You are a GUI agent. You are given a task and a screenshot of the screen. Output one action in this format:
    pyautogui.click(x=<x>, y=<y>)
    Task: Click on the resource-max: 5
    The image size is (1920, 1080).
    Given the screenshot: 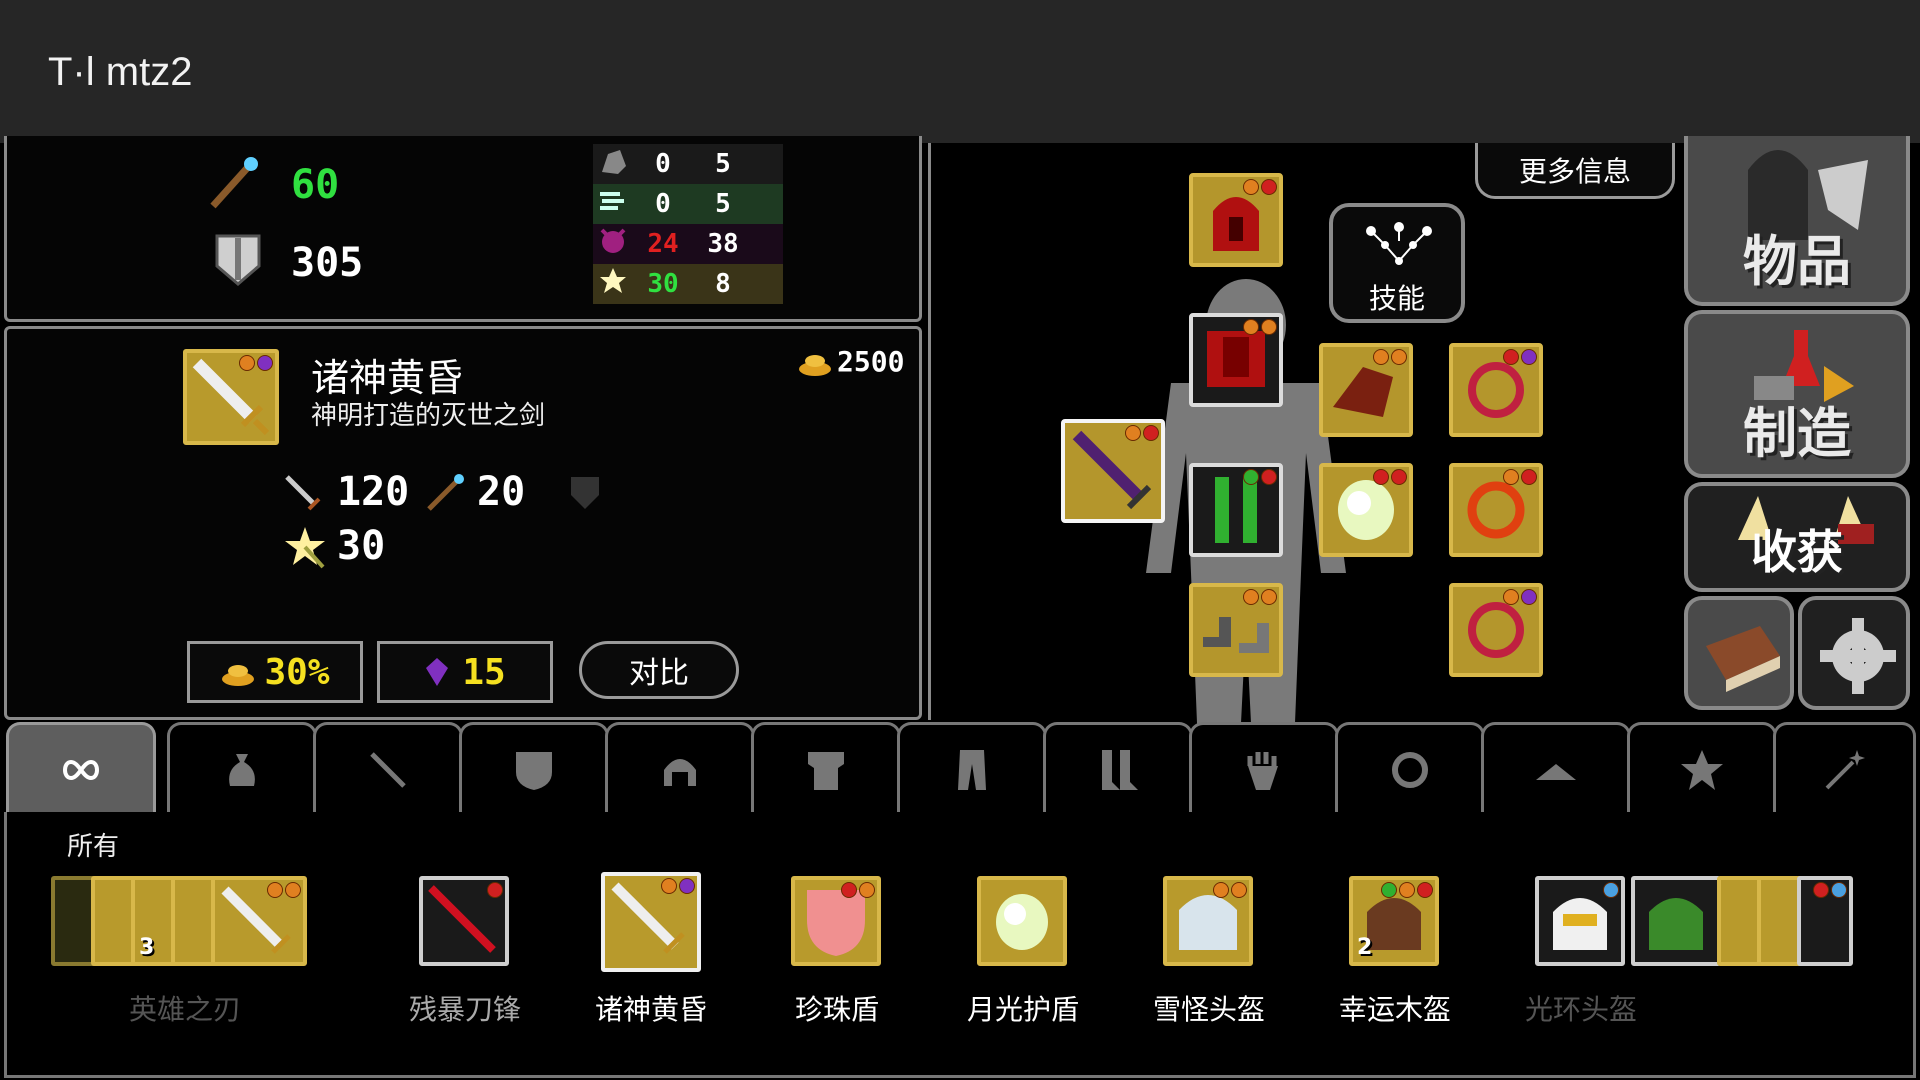 What is the action you would take?
    pyautogui.click(x=723, y=204)
    